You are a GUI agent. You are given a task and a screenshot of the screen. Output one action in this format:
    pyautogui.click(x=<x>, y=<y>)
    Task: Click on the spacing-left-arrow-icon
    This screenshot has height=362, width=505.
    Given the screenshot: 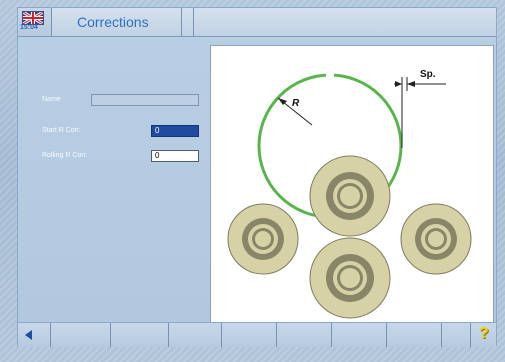 What is the action you would take?
    pyautogui.click(x=398, y=84)
    